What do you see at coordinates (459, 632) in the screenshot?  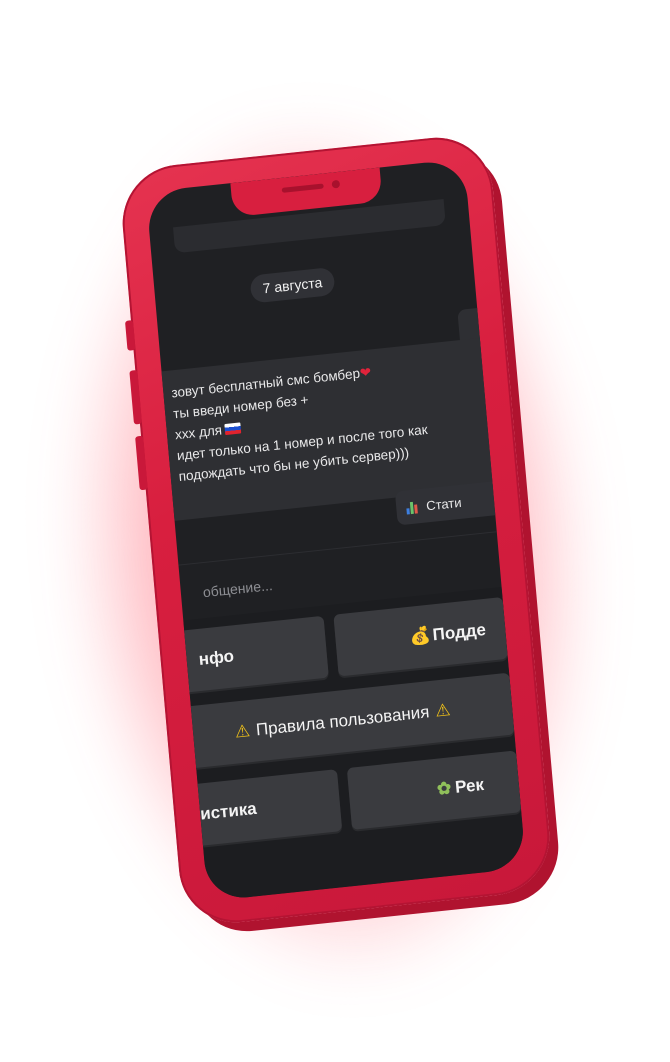 I see `support-button-label: Подде` at bounding box center [459, 632].